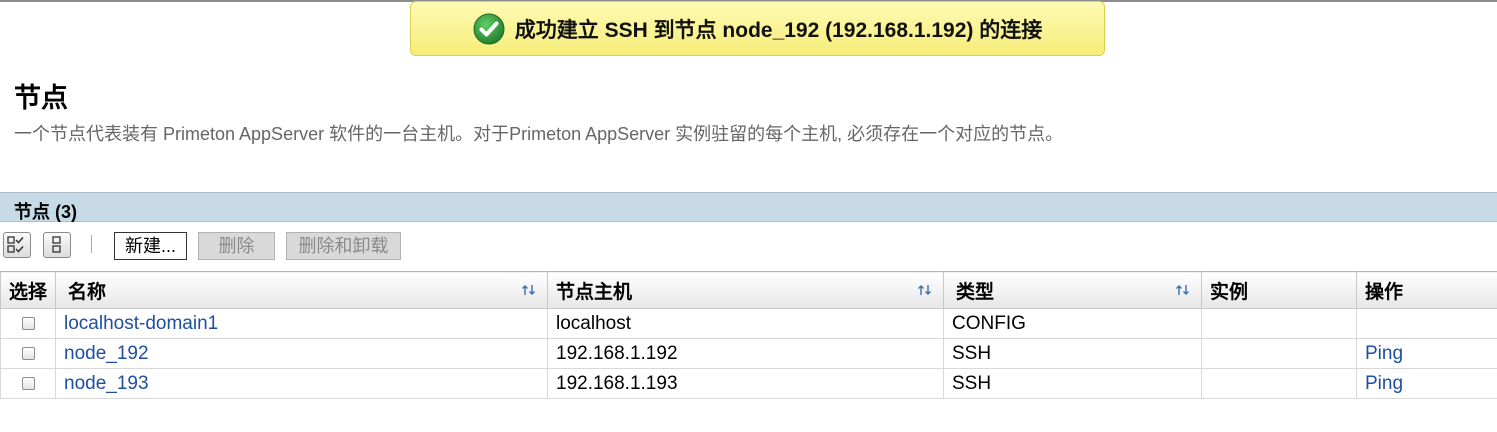 The image size is (1497, 432). What do you see at coordinates (106, 383) in the screenshot?
I see `node-name-link: node_193` at bounding box center [106, 383].